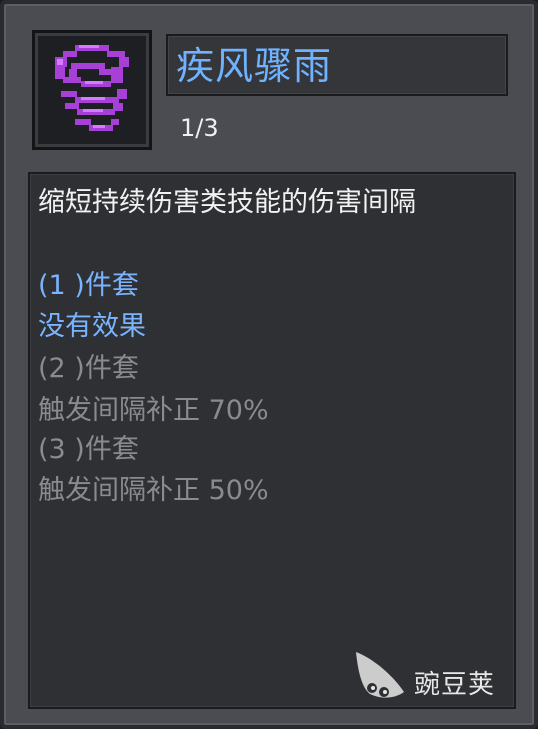  Describe the element at coordinates (153, 490) in the screenshot. I see `set-3-effect: 触发间隔补正 50%` at that location.